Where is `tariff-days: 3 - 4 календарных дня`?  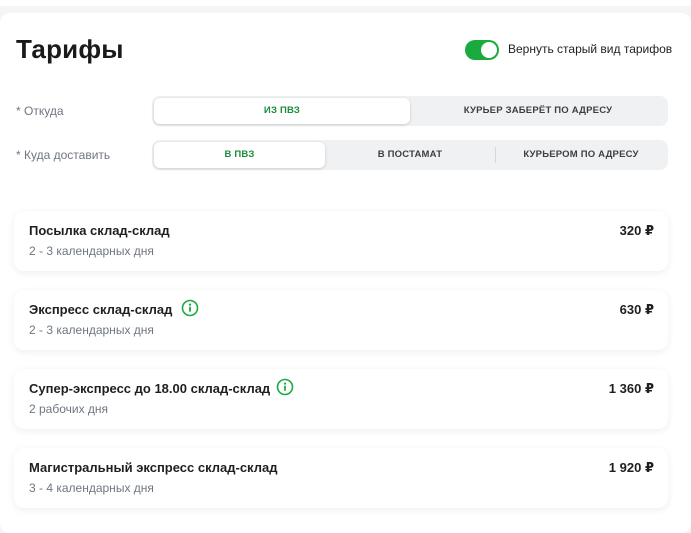 tariff-days: 3 - 4 календарных дня is located at coordinates (91, 488).